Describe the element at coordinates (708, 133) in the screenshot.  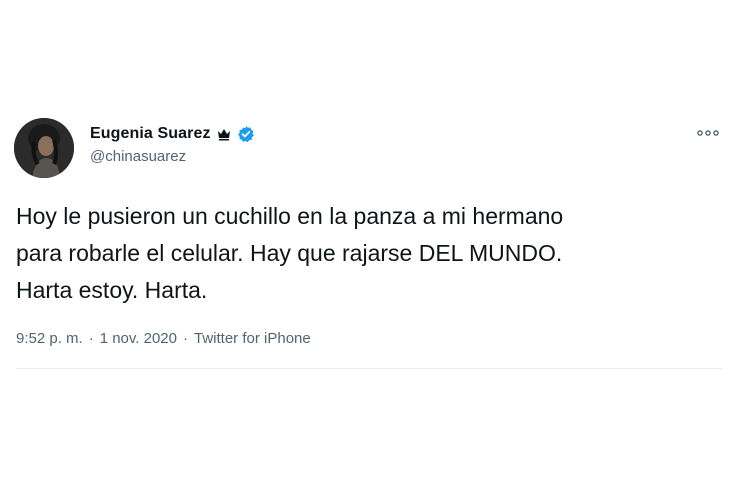
I see `more-options-icon` at that location.